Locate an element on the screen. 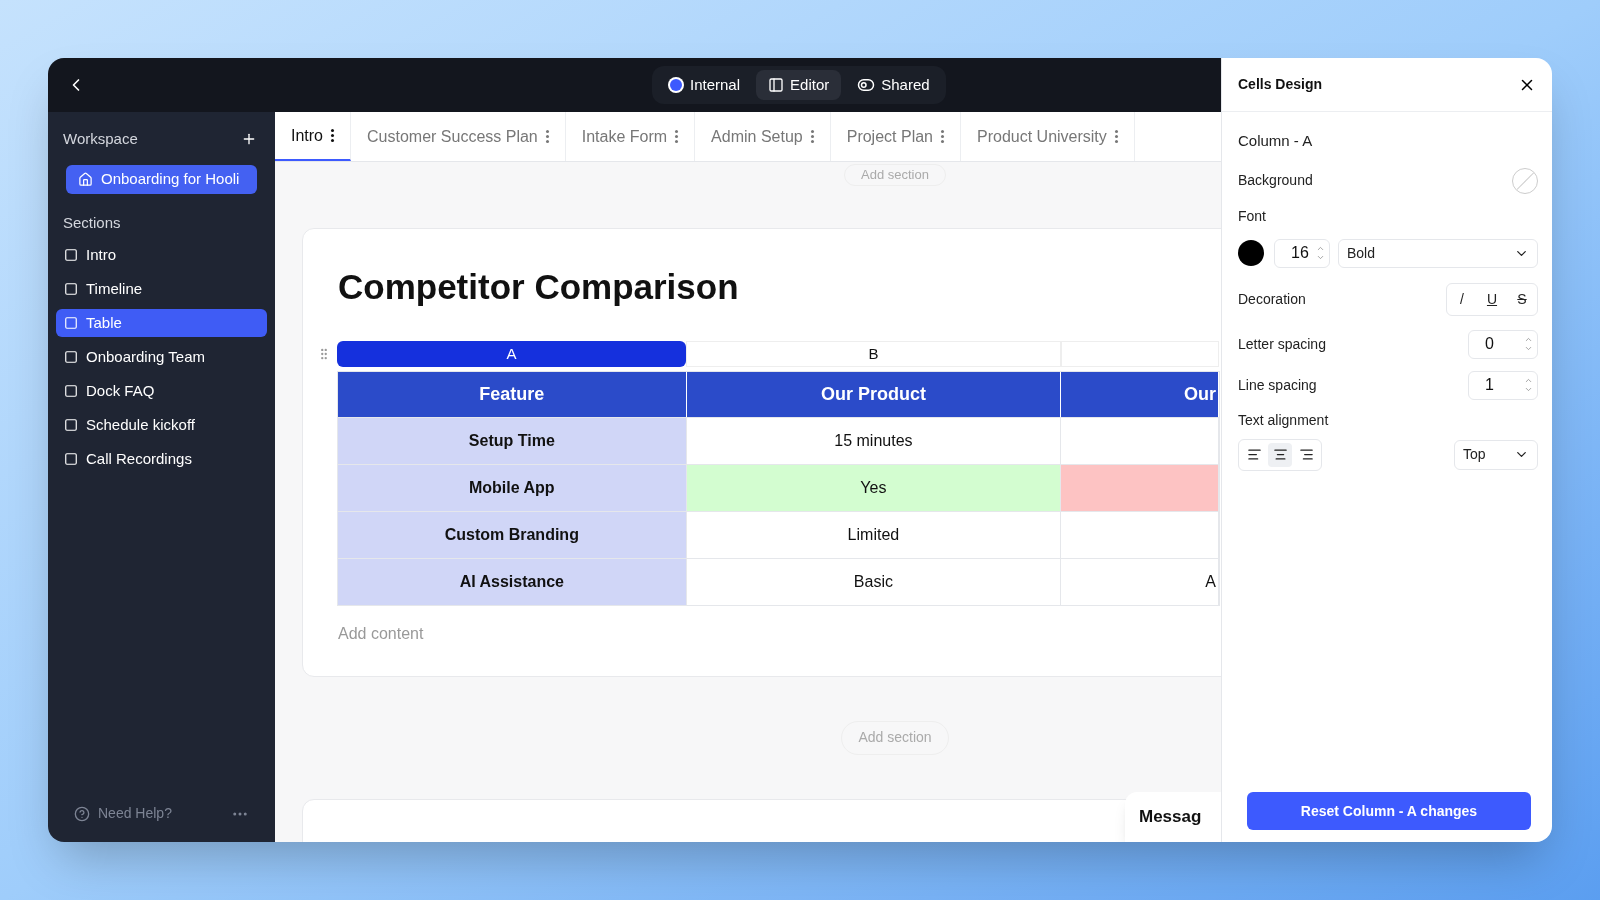 The height and width of the screenshot is (900, 1600). column-letter: B is located at coordinates (873, 353).